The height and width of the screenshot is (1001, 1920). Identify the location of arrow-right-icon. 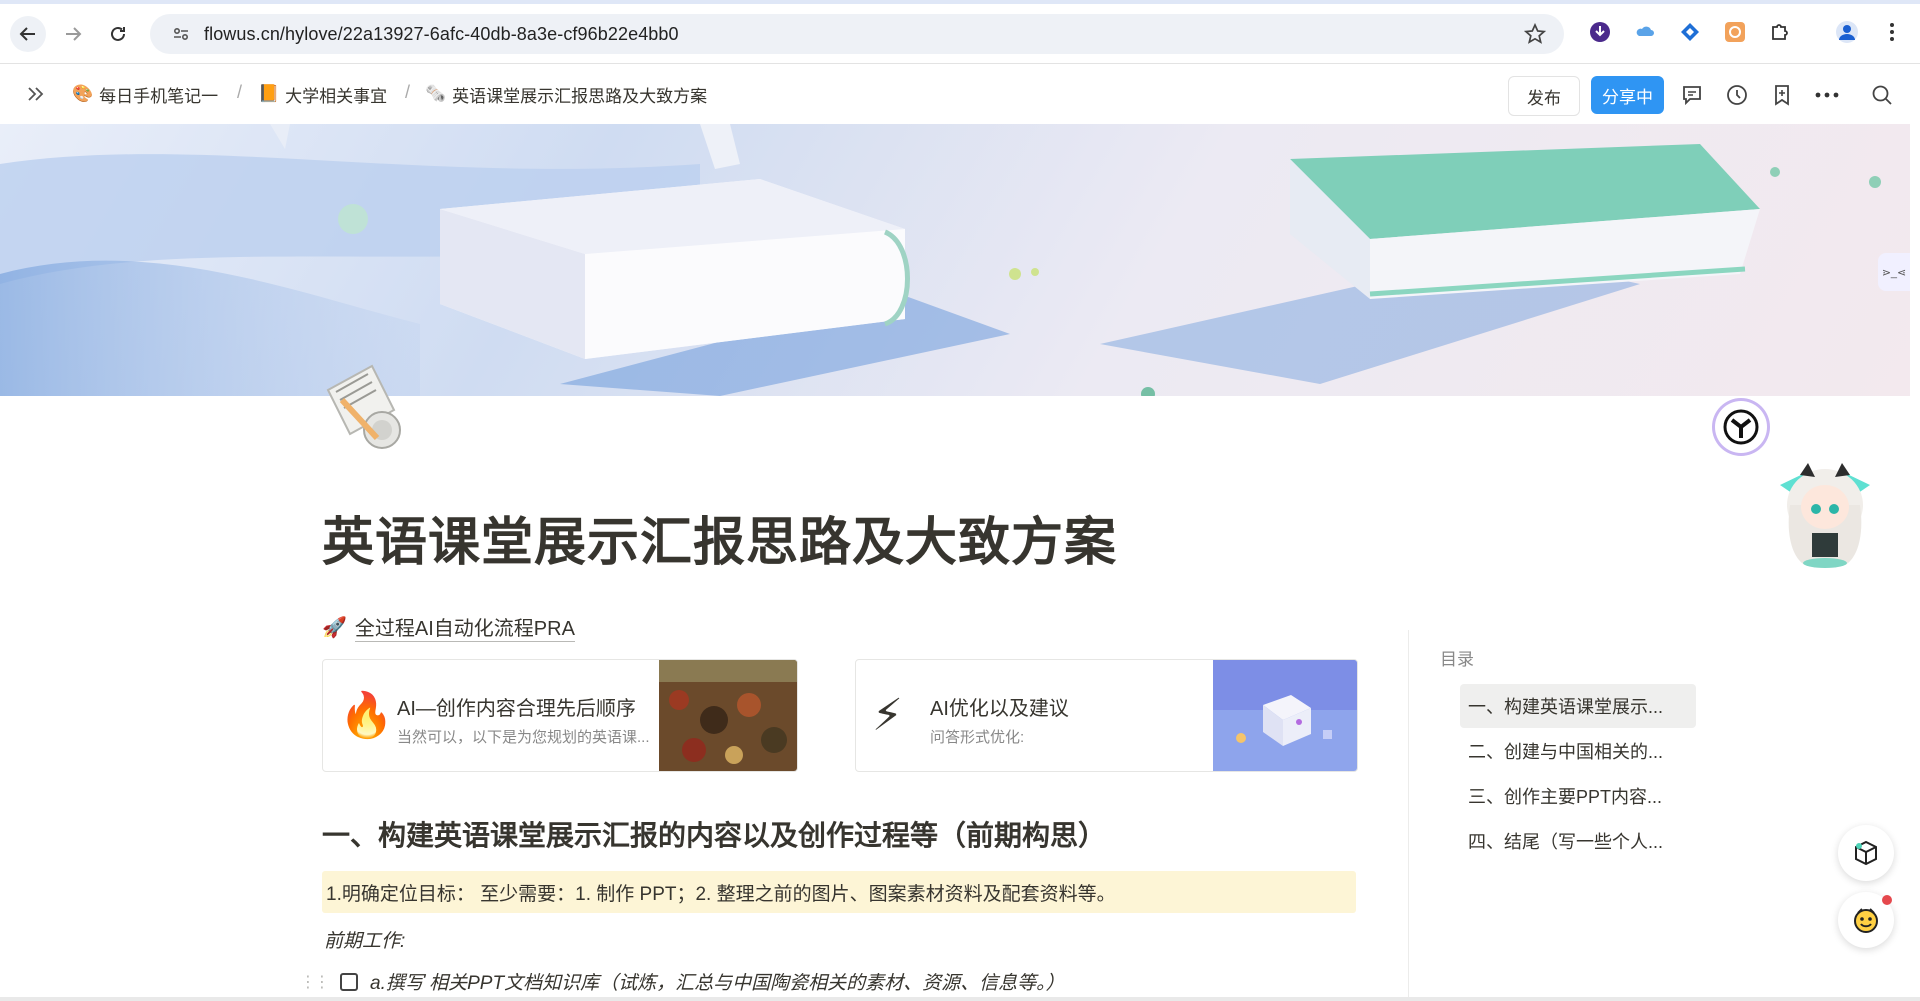
(74, 34).